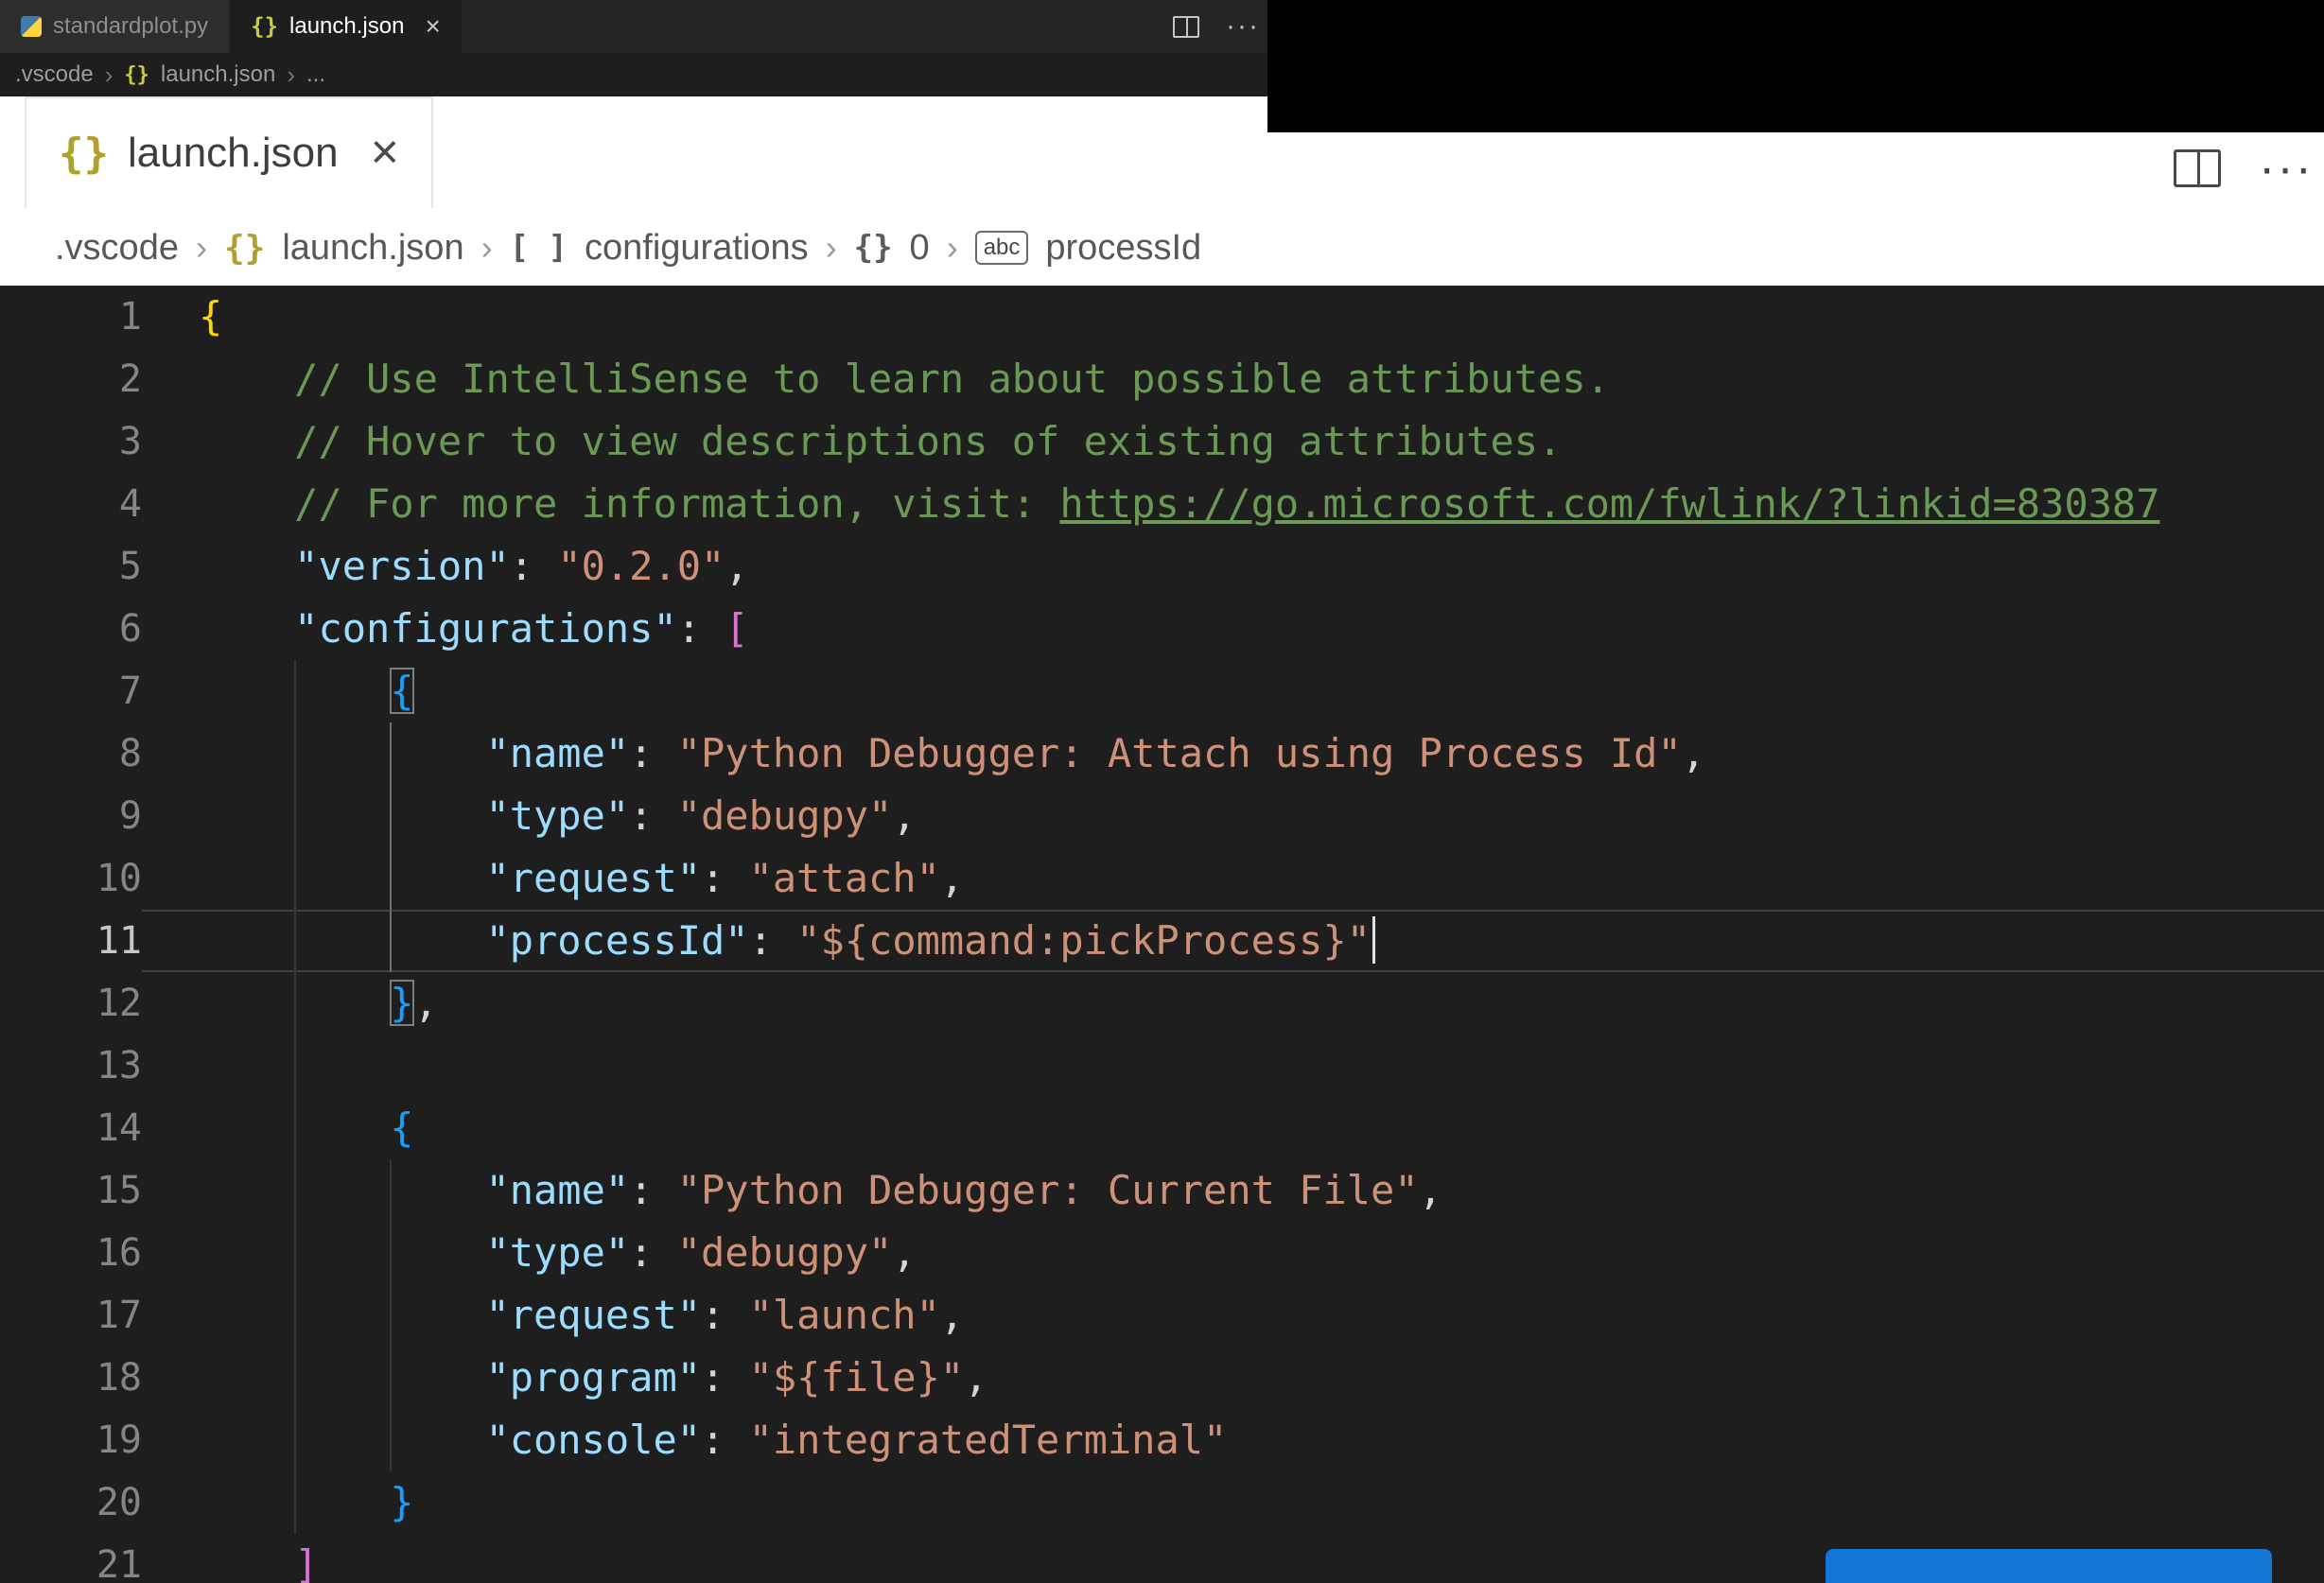  What do you see at coordinates (71, 1128) in the screenshot?
I see `line-number: 14` at bounding box center [71, 1128].